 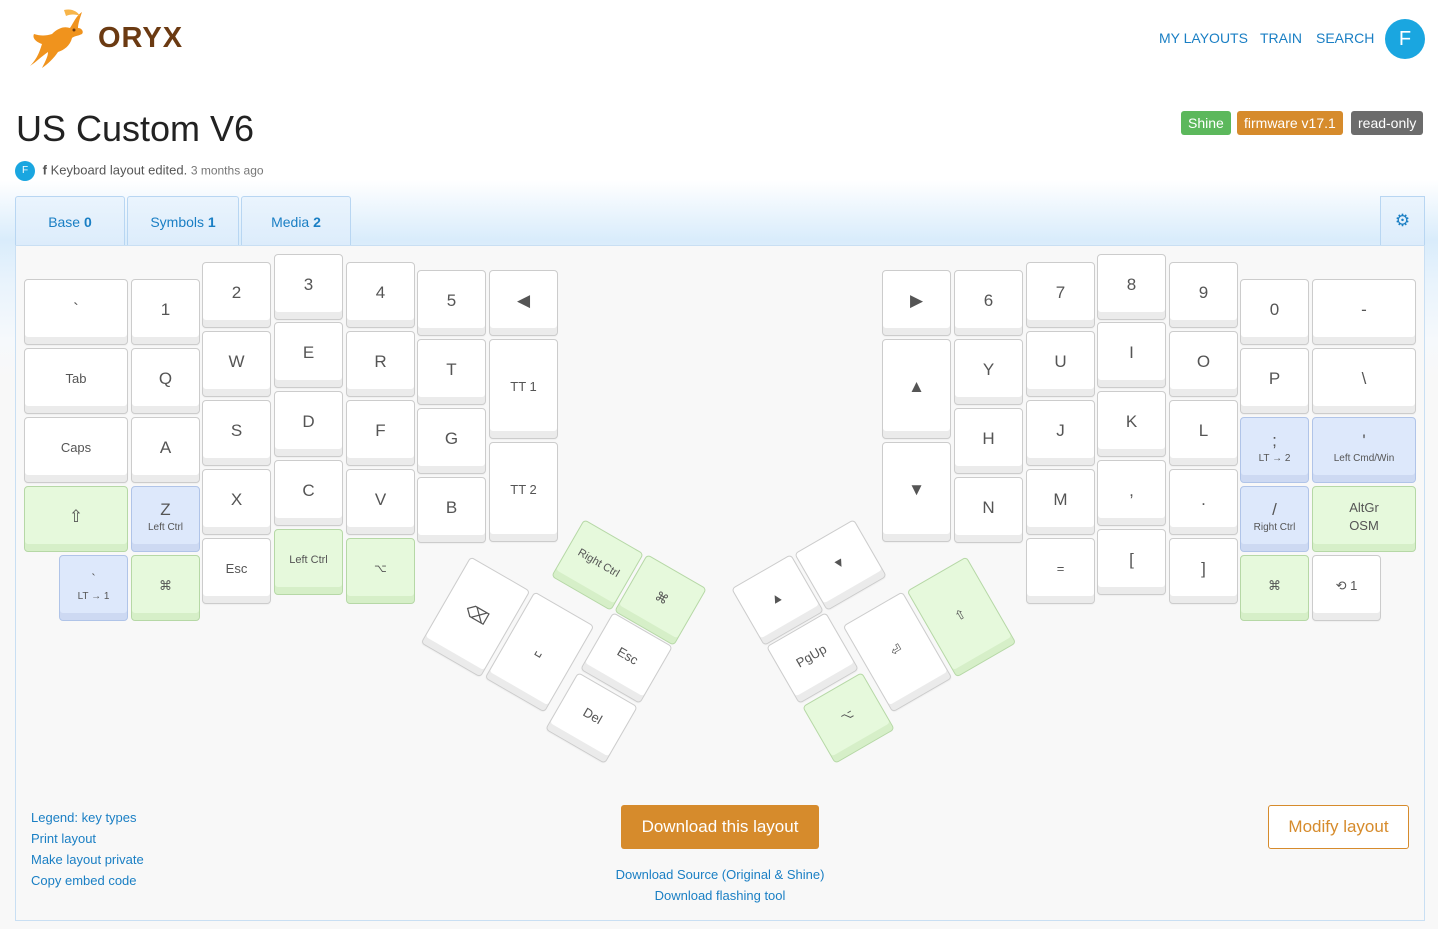 I want to click on nav-train: TRAIN, so click(x=1281, y=38).